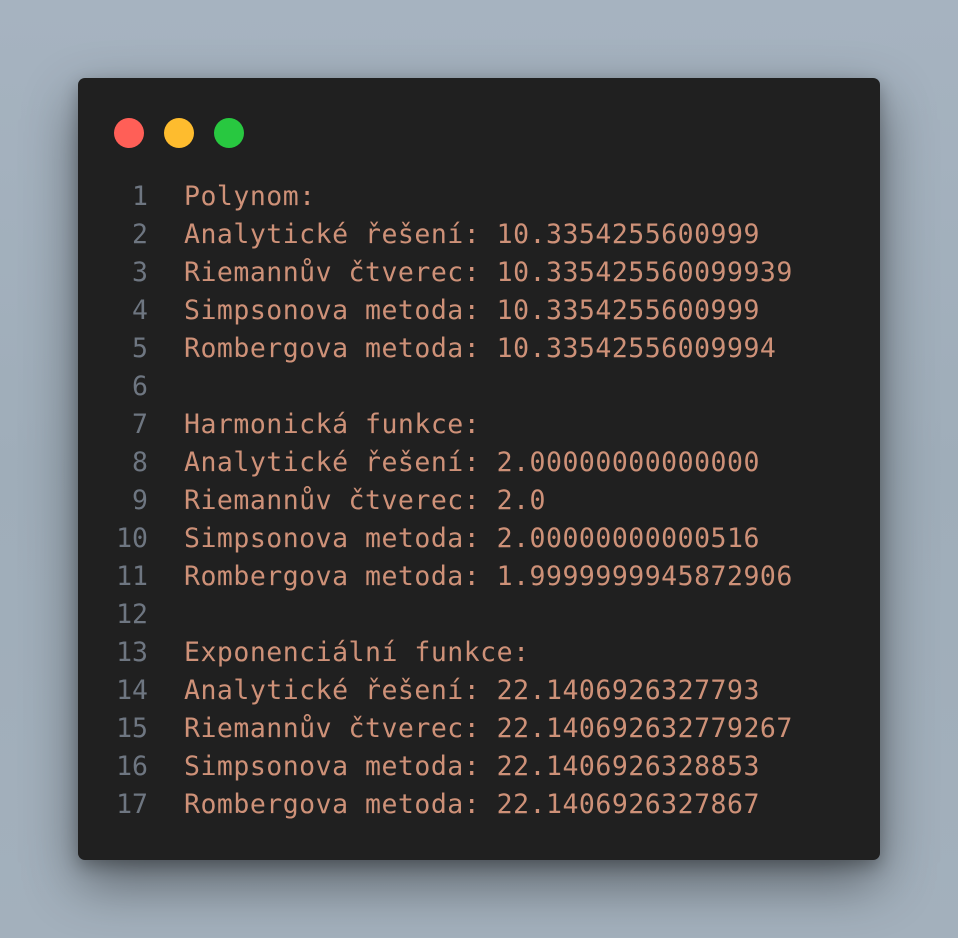 Image resolution: width=958 pixels, height=938 pixels. Describe the element at coordinates (140, 310) in the screenshot. I see `line-number: 4` at that location.